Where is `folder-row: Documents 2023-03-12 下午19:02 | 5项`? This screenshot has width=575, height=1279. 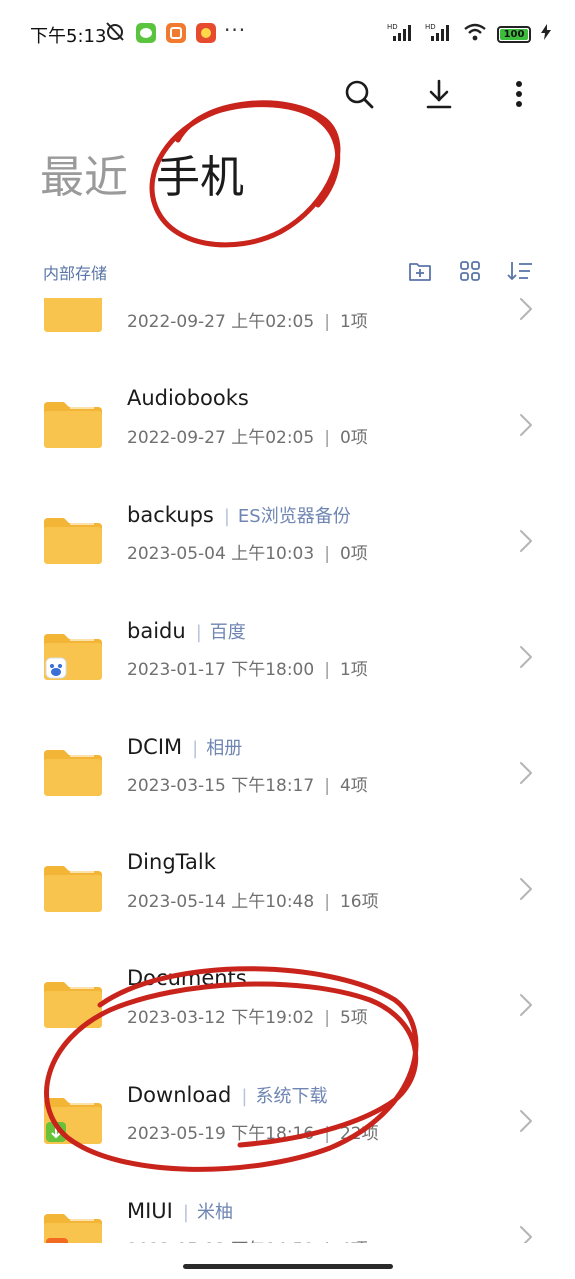 folder-row: Documents 2023-03-12 下午19:02 | 5项 is located at coordinates (287, 1006).